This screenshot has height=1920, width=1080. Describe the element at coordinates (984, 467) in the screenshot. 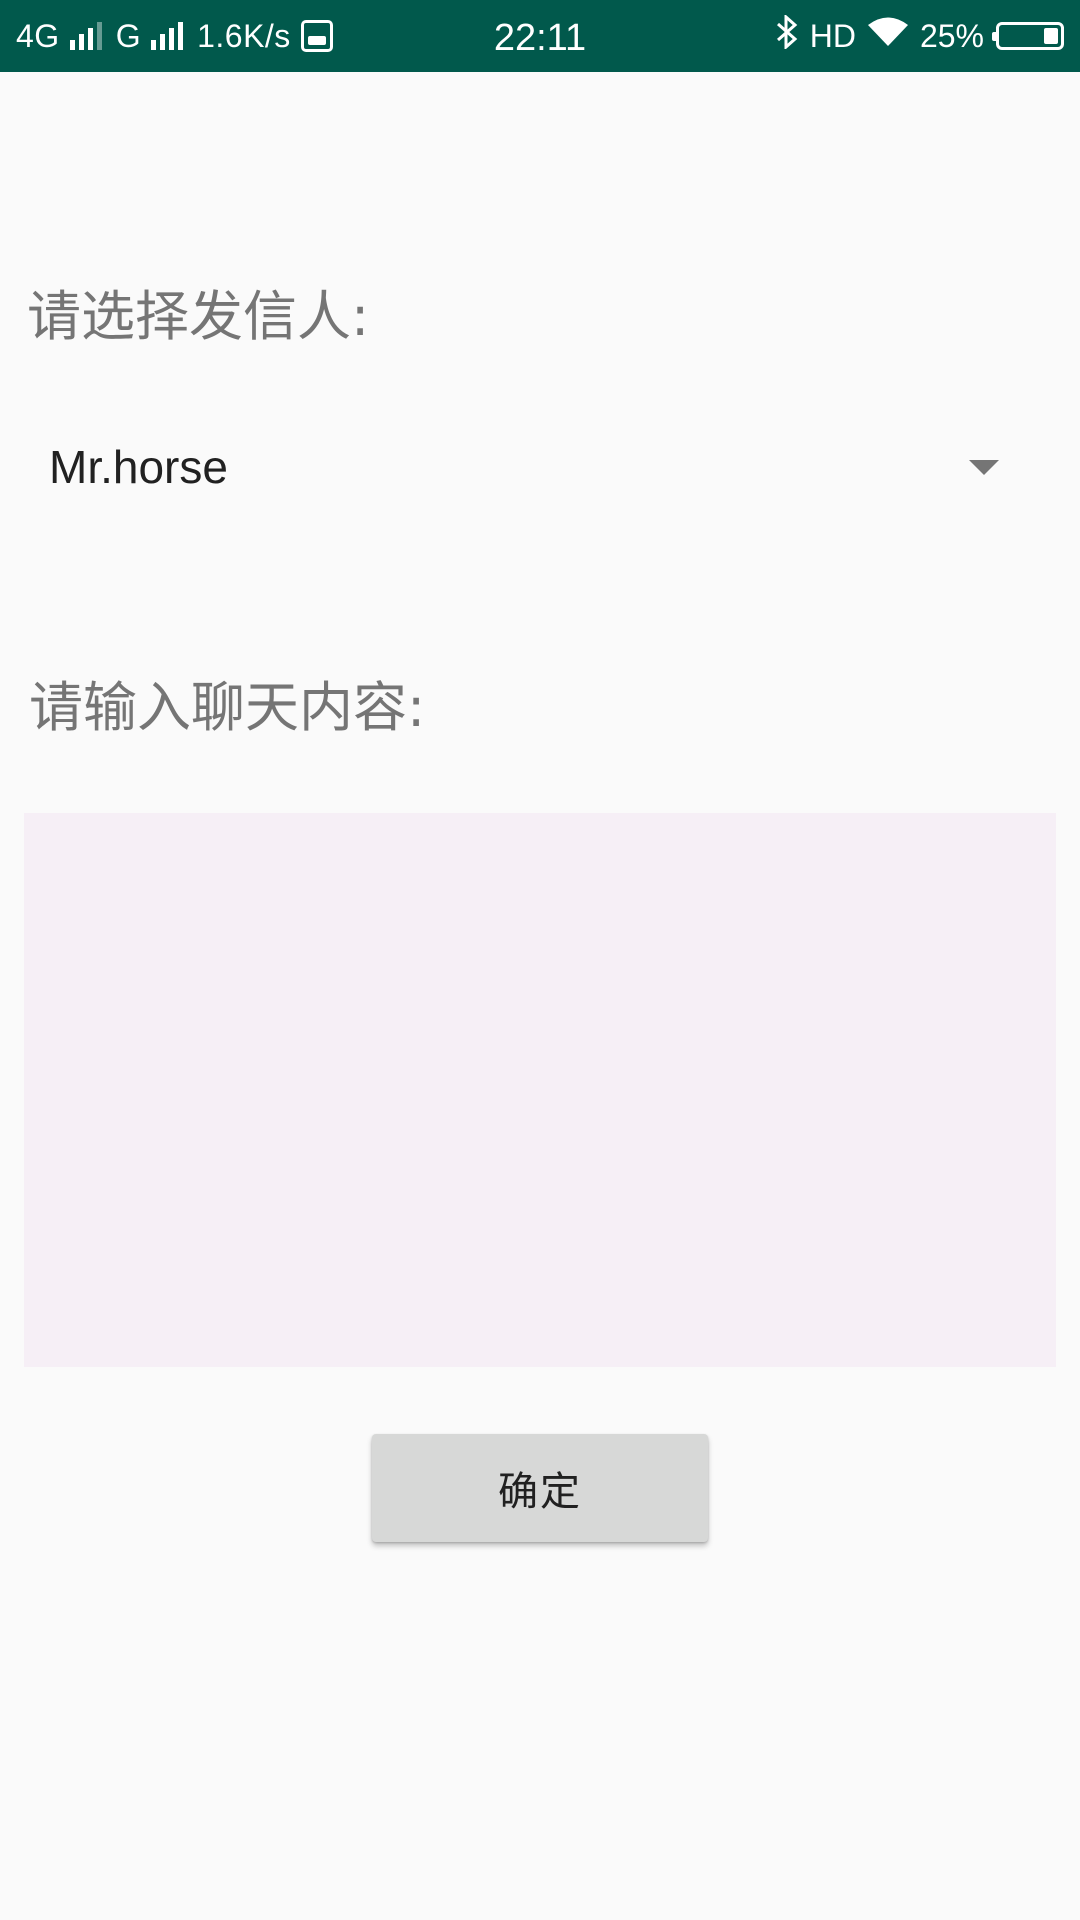

I see `dropdown-arrow-icon` at that location.